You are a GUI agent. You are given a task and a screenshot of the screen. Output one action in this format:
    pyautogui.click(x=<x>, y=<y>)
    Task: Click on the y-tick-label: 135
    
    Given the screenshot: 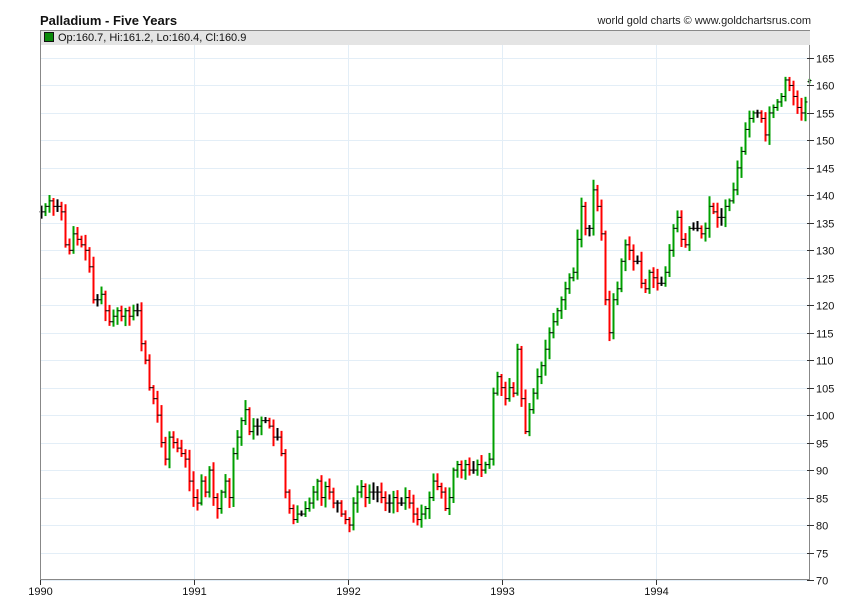 What is the action you would take?
    pyautogui.click(x=825, y=225)
    